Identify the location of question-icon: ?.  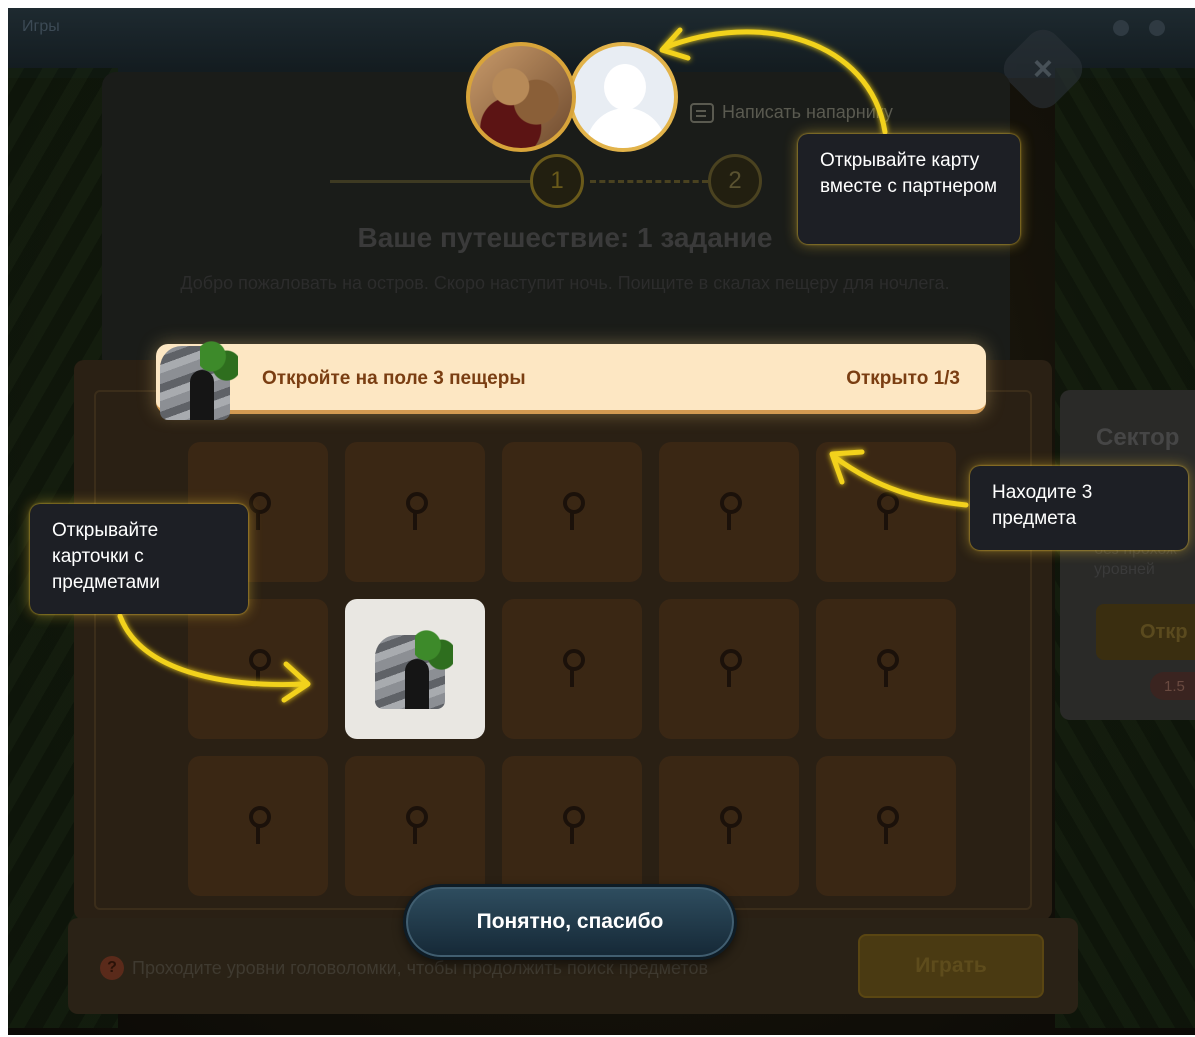
(112, 968).